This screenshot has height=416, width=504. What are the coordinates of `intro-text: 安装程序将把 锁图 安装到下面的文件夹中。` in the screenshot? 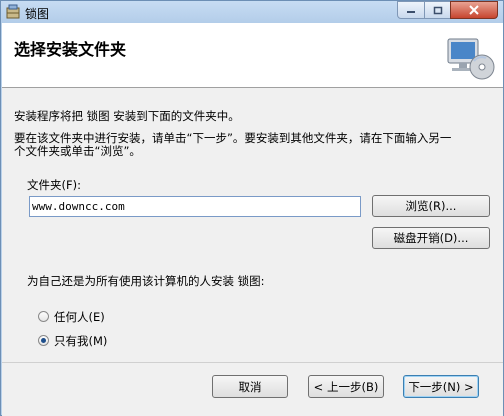 It's located at (127, 116).